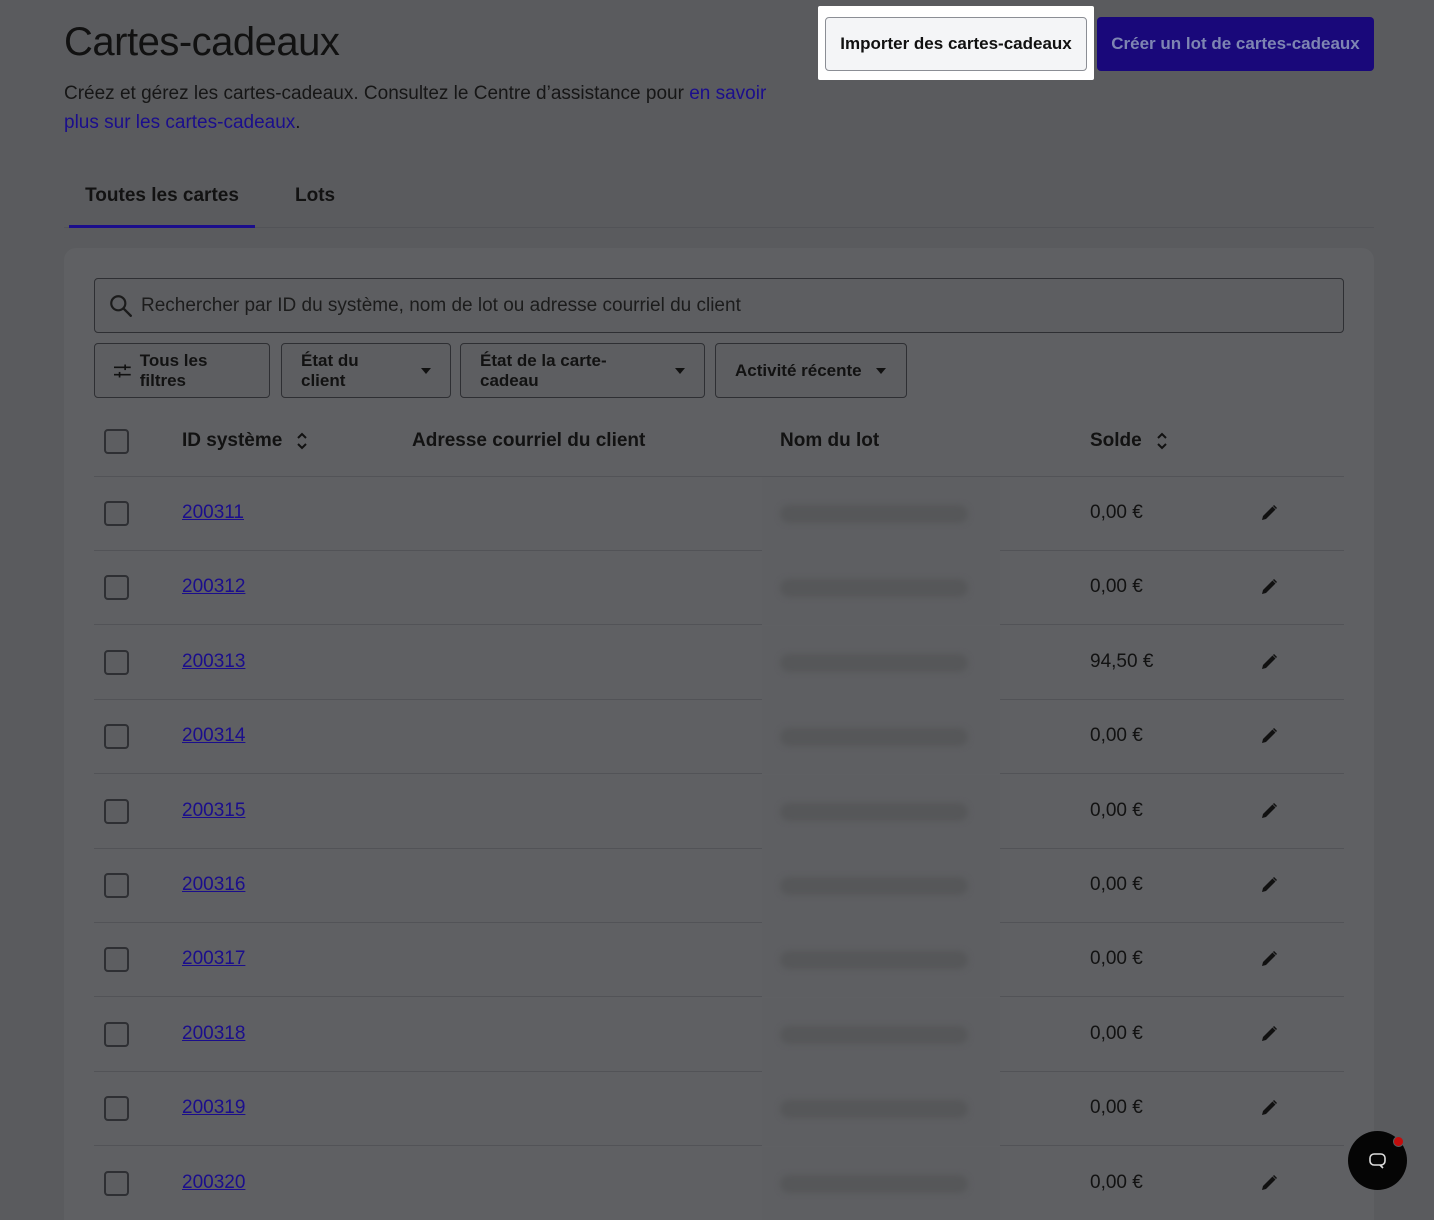 The image size is (1434, 1220). What do you see at coordinates (719, 960) in the screenshot?
I see `table-row: 200317 0,00 €` at bounding box center [719, 960].